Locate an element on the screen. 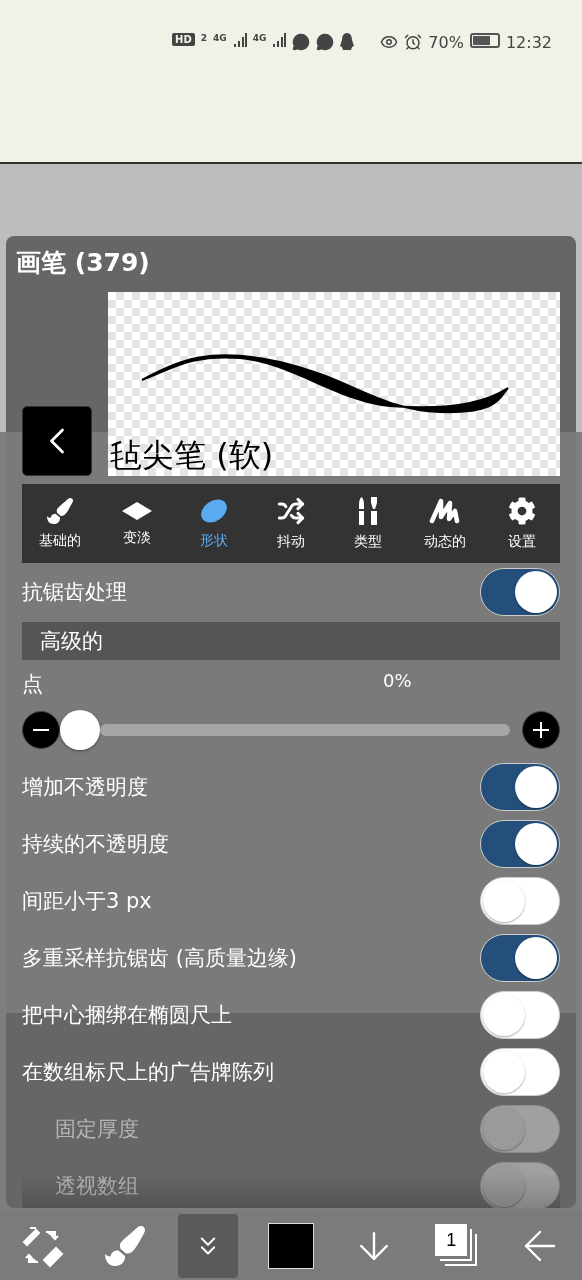 The height and width of the screenshot is (1280, 582). setting-label: 固定厚度 is located at coordinates (97, 1129).